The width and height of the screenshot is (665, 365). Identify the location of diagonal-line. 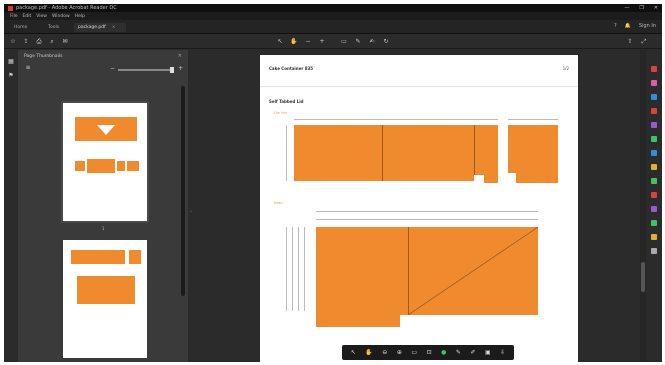
(473, 271).